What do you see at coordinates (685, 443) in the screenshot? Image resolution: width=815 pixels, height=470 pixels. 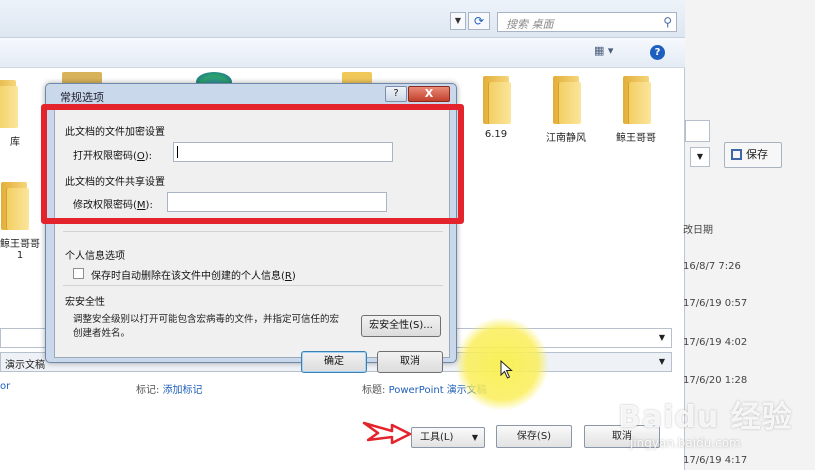 I see `watermark-url: jingyan.baidu.com` at bounding box center [685, 443].